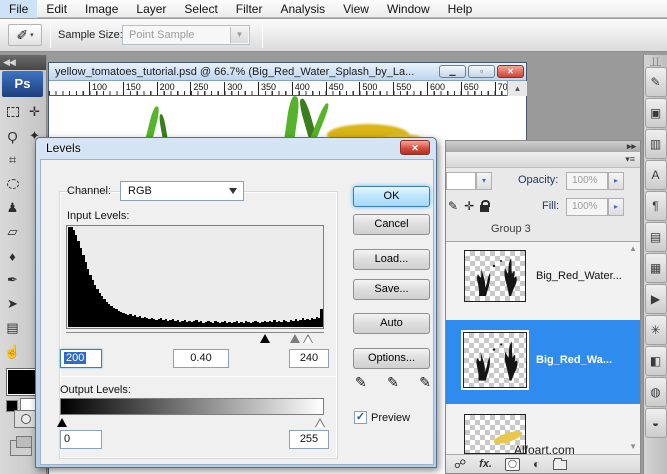 This screenshot has height=474, width=667. I want to click on swatches-panel-icon: ▥, so click(655, 144).